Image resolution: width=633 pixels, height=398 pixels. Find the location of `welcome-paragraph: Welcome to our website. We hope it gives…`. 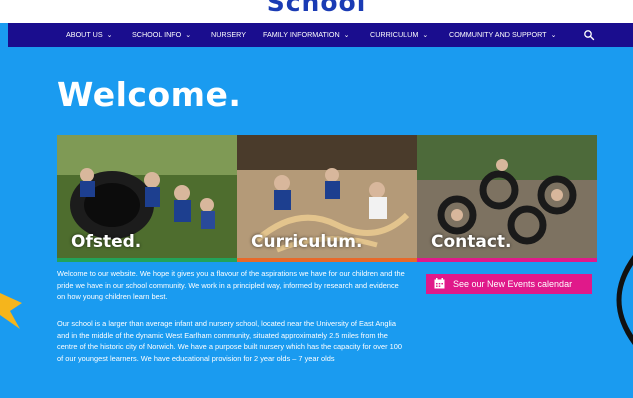

welcome-paragraph: Welcome to our website. We hope it gives… is located at coordinates (231, 285).